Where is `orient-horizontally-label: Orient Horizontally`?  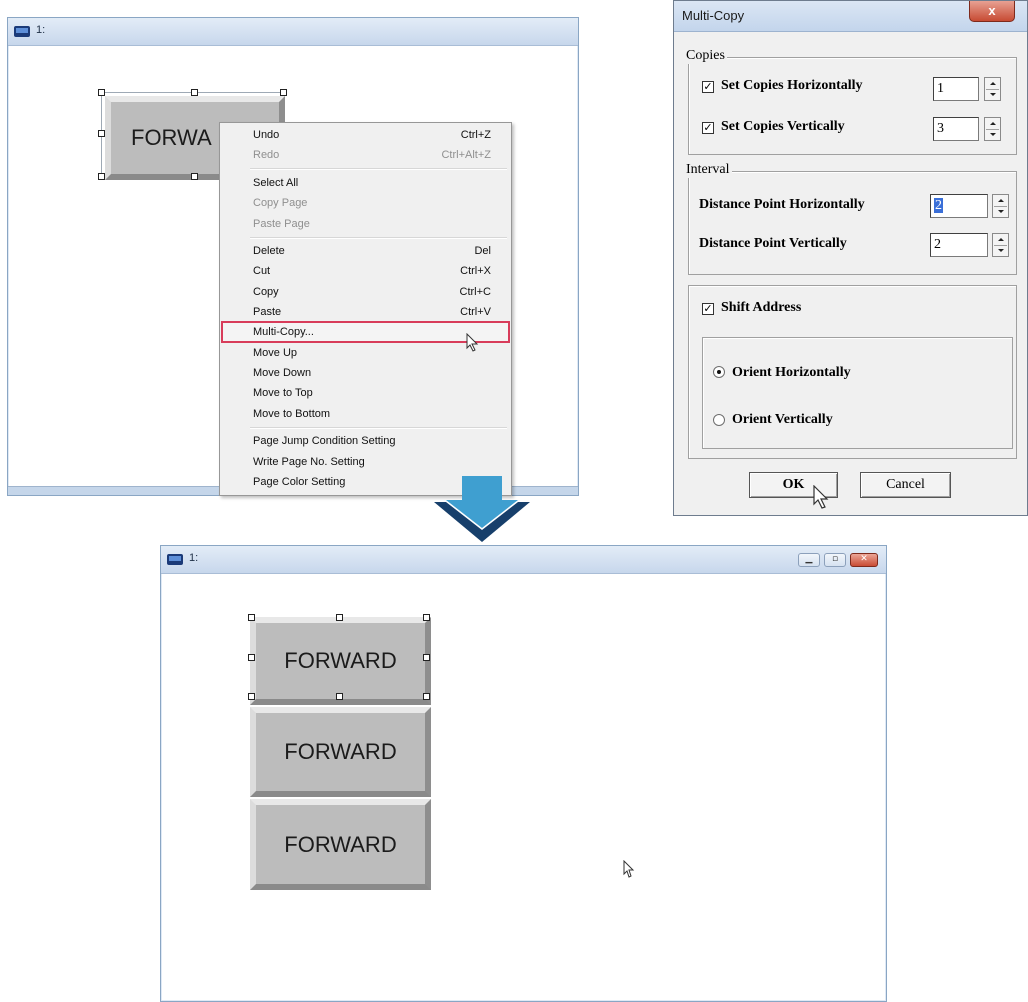
orient-horizontally-label: Orient Horizontally is located at coordinates (791, 372).